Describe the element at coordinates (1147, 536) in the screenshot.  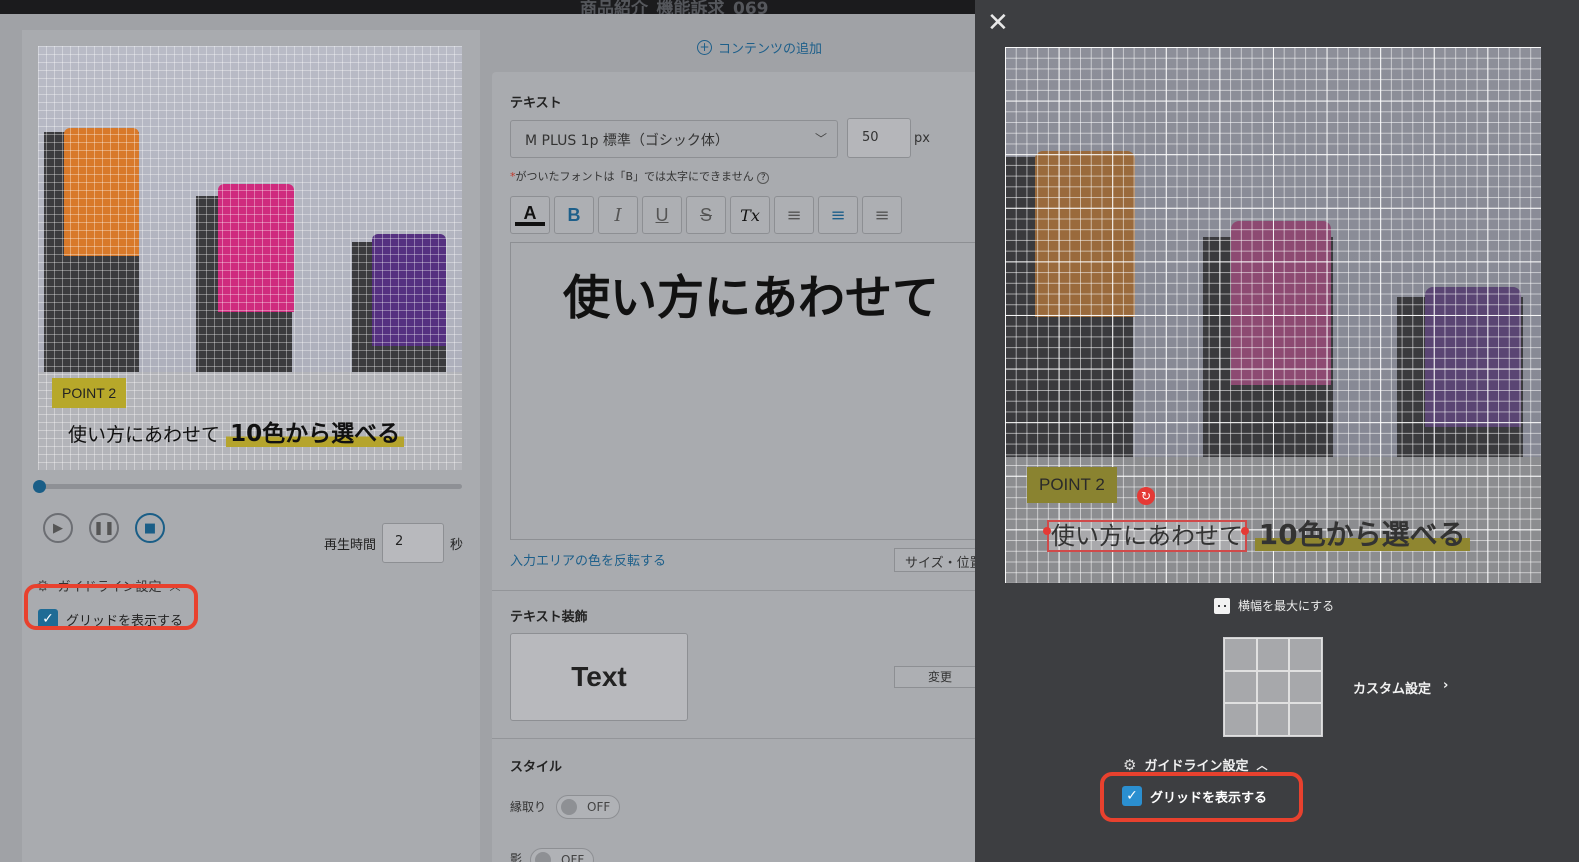
I see `selected-text: 使い方にあわせて` at that location.